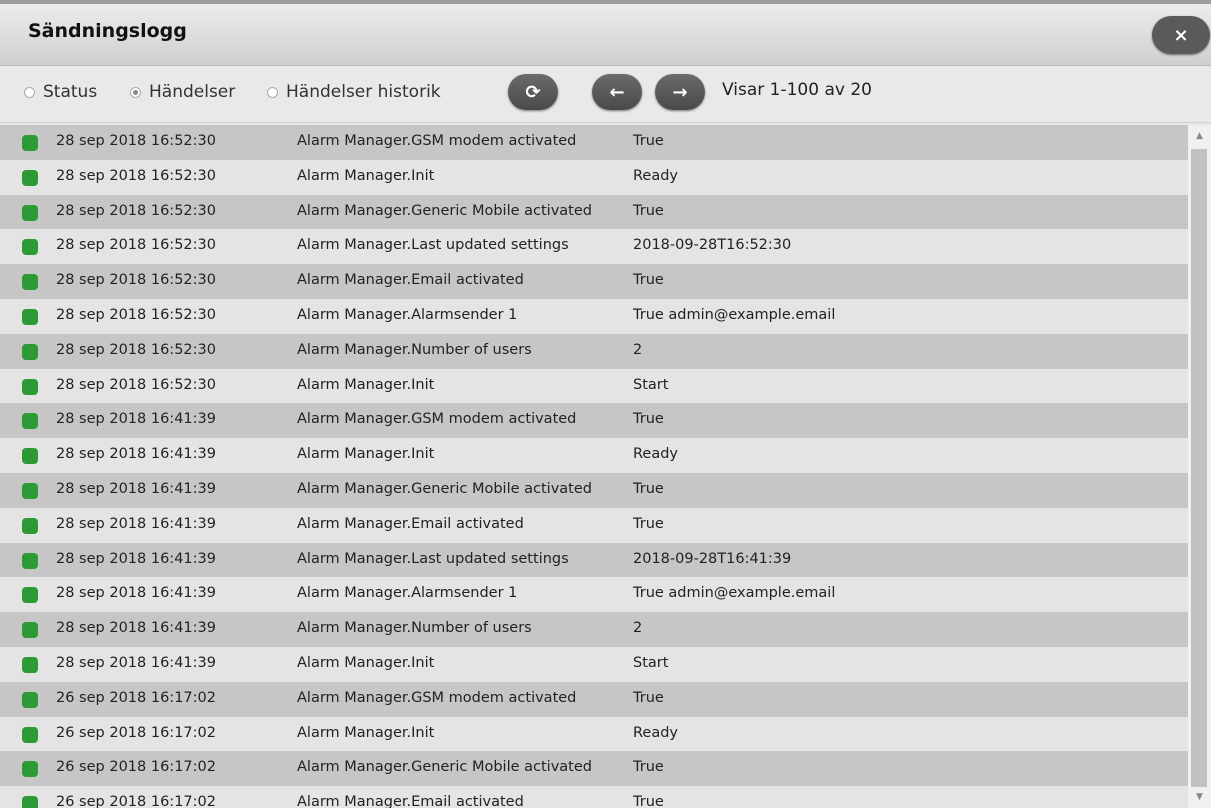 The width and height of the screenshot is (1211, 808). I want to click on arrow-left-icon: ←, so click(617, 92).